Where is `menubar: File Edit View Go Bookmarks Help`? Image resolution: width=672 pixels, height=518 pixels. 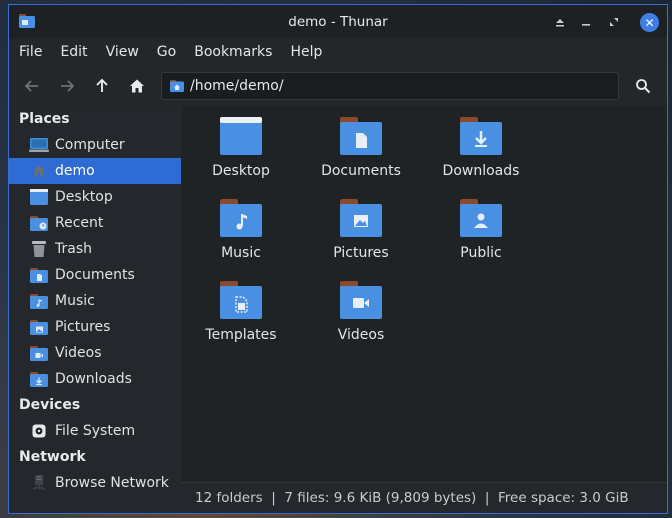
menubar: File Edit View Go Bookmarks Help is located at coordinates (338, 52).